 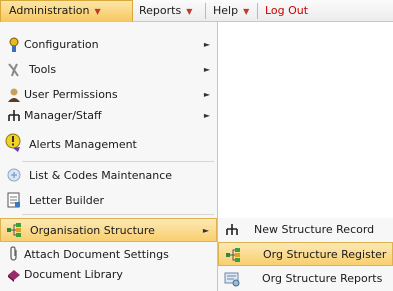 What do you see at coordinates (13, 142) in the screenshot?
I see `alert-icon` at bounding box center [13, 142].